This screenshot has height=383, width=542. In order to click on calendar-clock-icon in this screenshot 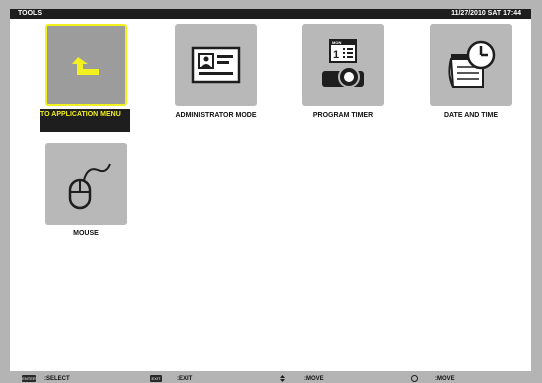, I will do `click(472, 64)`.